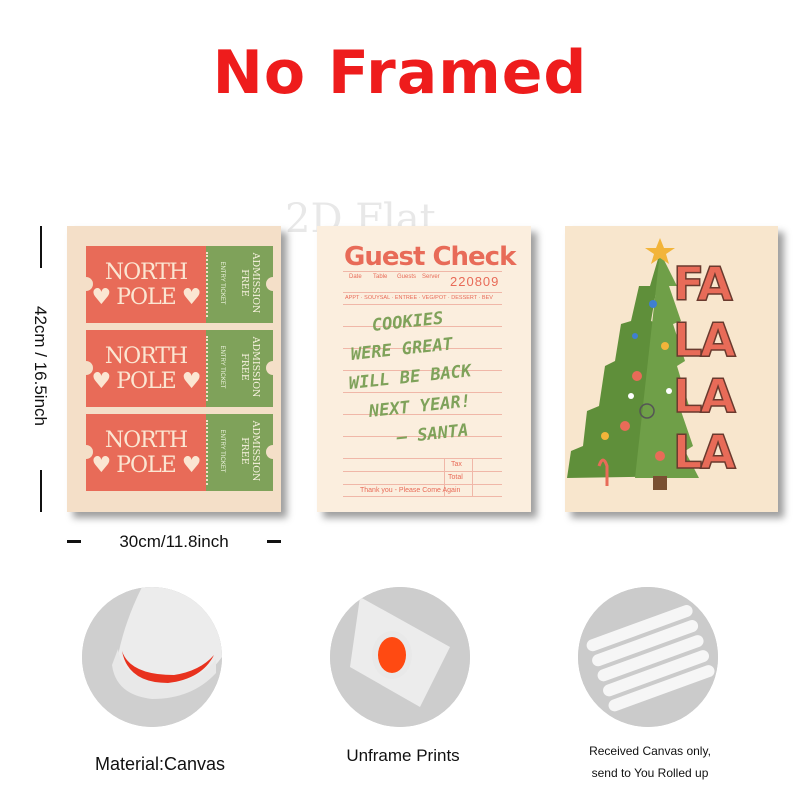 The image size is (800, 800). I want to click on width-label: 30cm/11.8inch, so click(174, 541).